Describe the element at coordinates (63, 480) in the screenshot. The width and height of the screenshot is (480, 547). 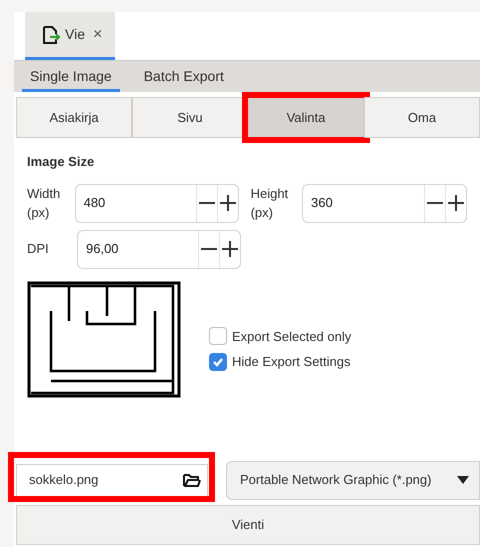
I see `filename-value: sokkelo.png` at that location.